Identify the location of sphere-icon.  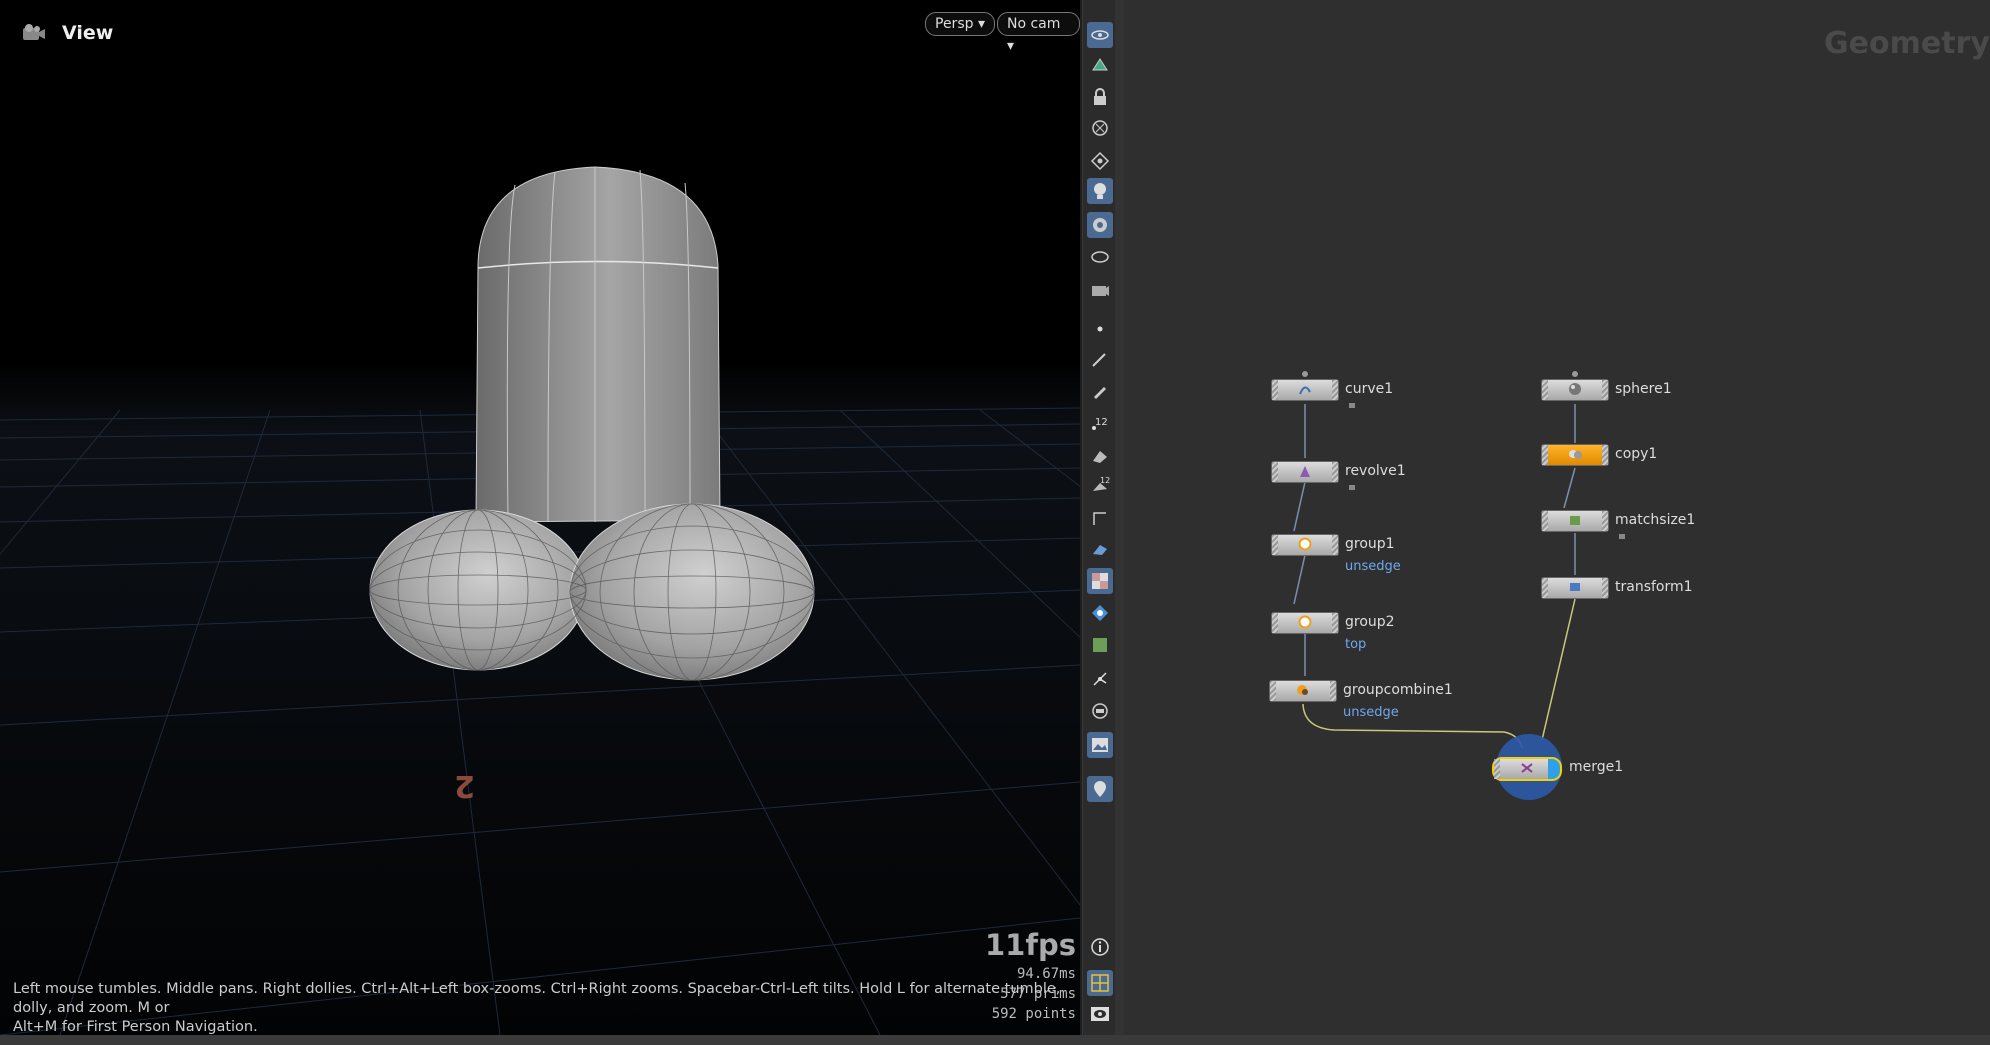
(1575, 389).